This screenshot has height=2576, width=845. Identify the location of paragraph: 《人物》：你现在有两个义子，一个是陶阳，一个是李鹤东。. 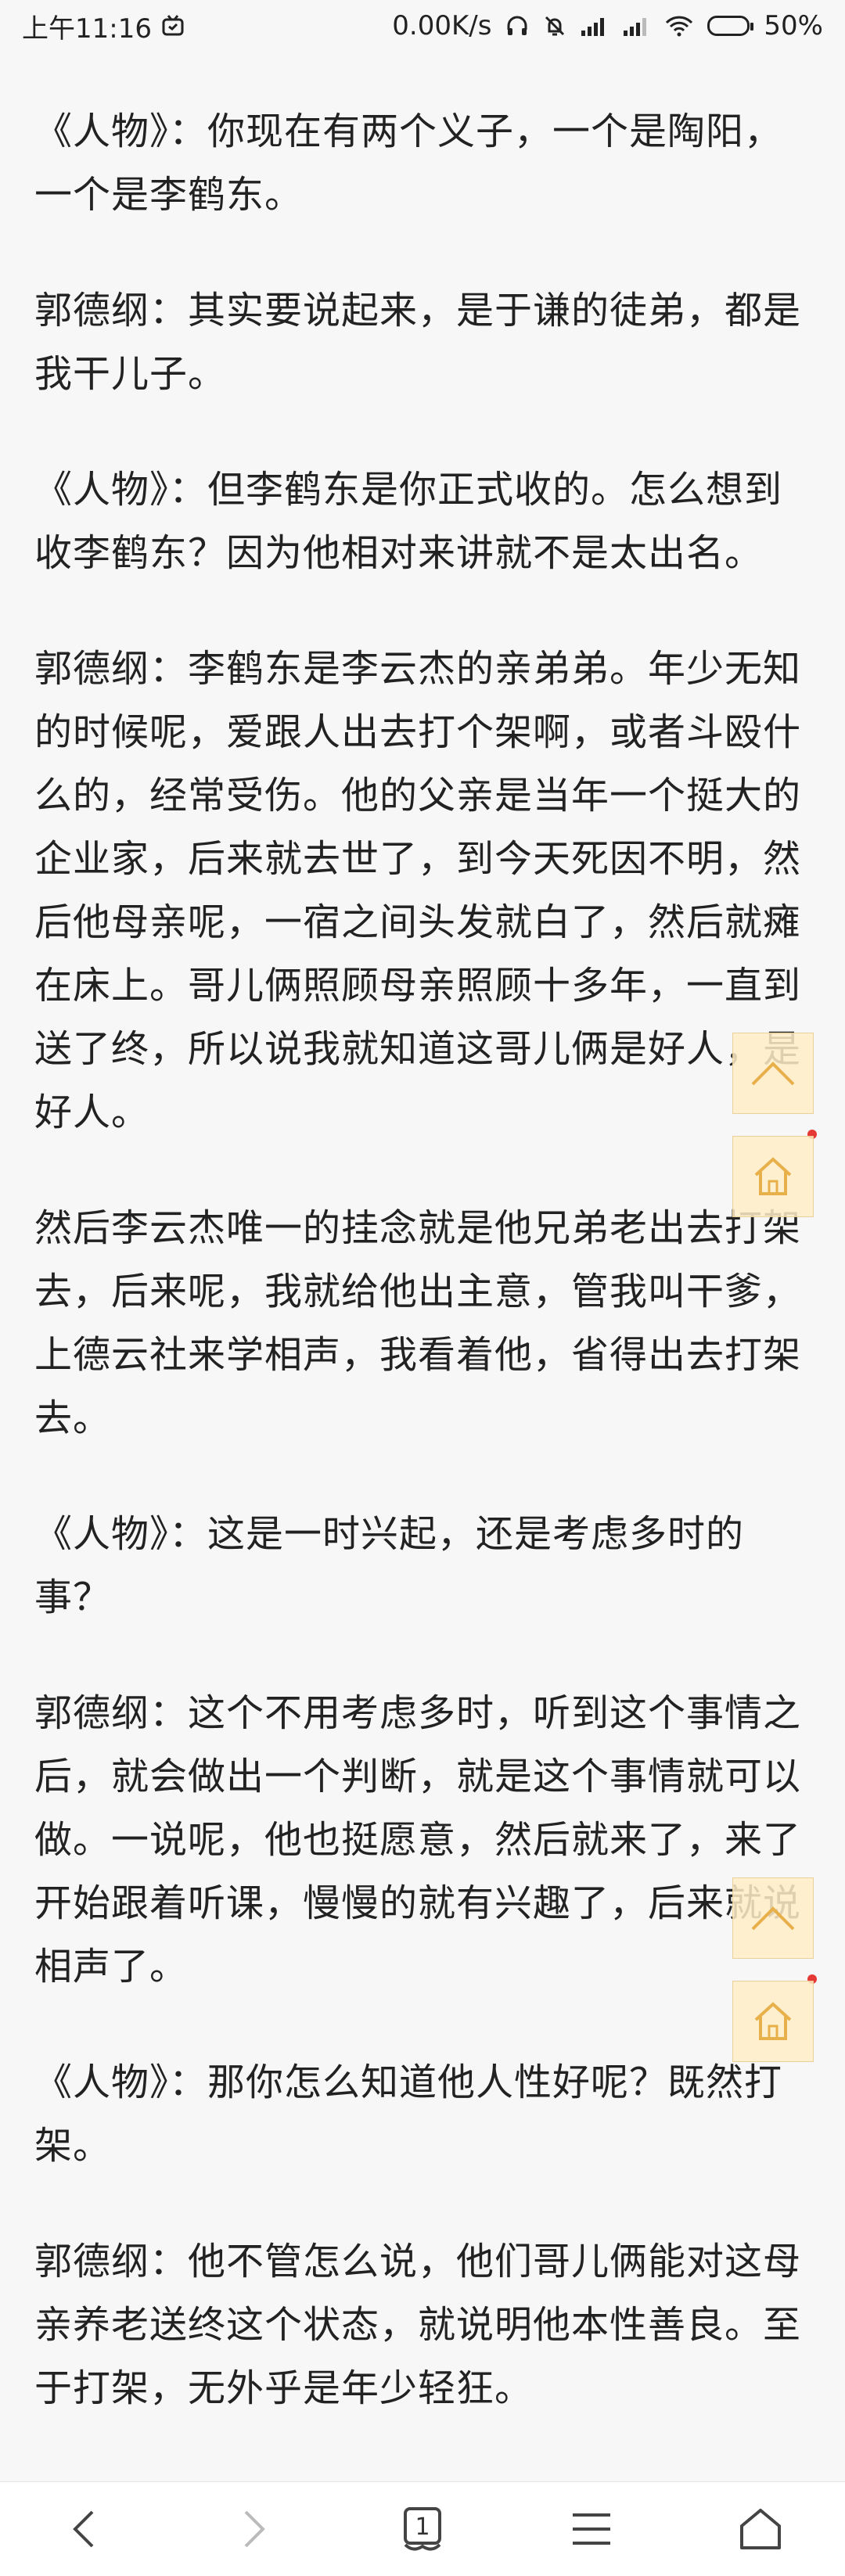
(409, 164).